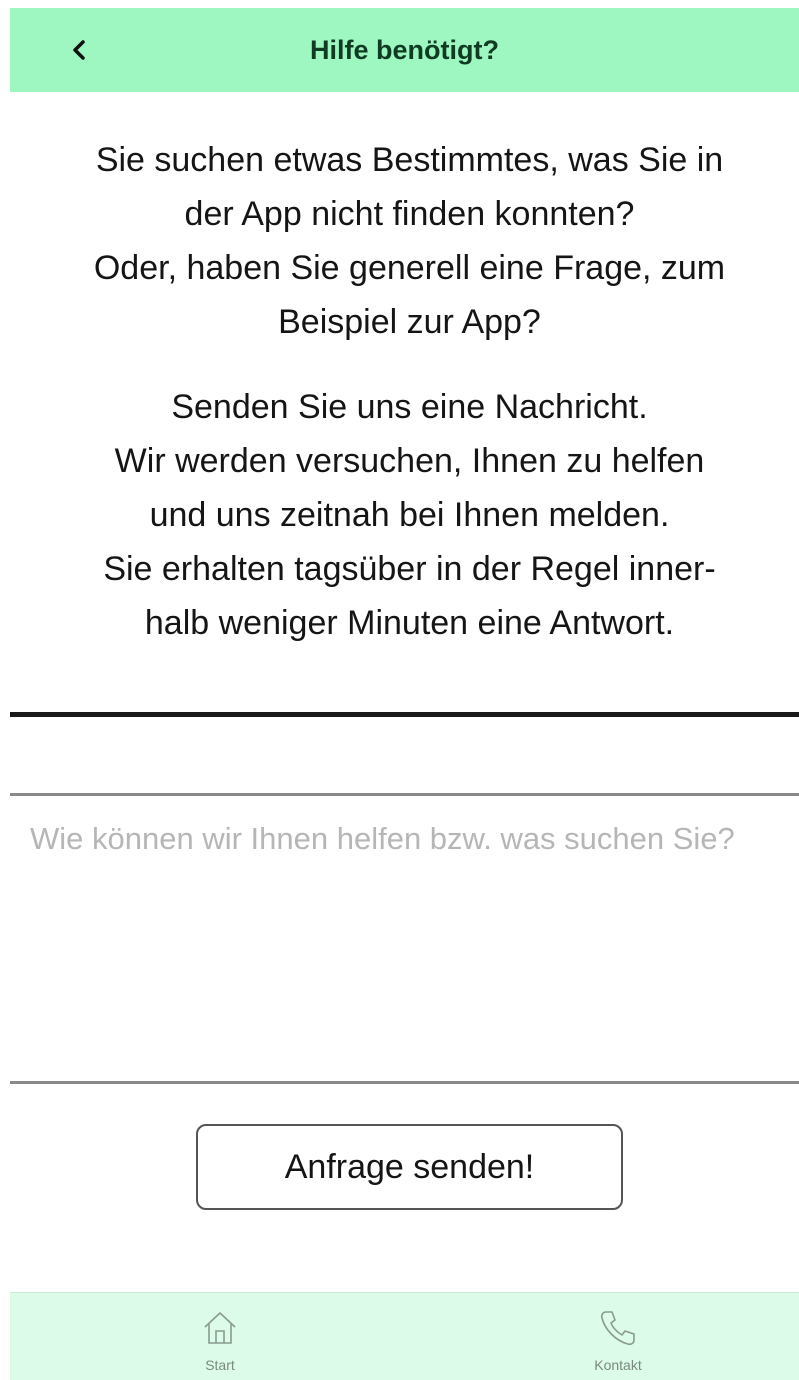 The width and height of the screenshot is (799, 1380). What do you see at coordinates (404, 1082) in the screenshot?
I see `field-bottom-border` at bounding box center [404, 1082].